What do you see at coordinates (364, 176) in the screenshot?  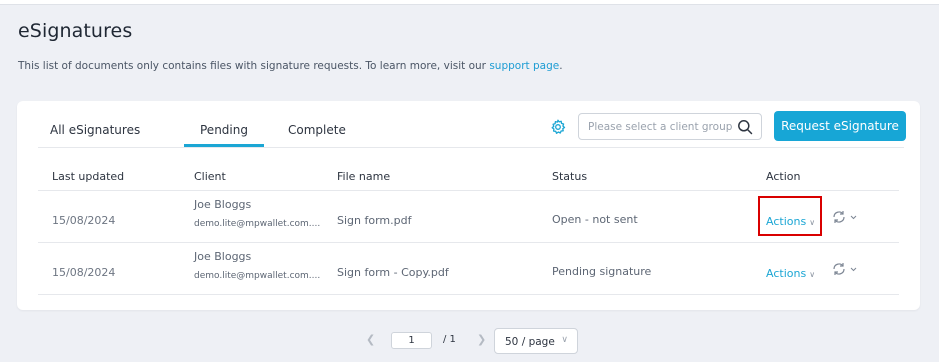 I see `column-file-name: File name` at bounding box center [364, 176].